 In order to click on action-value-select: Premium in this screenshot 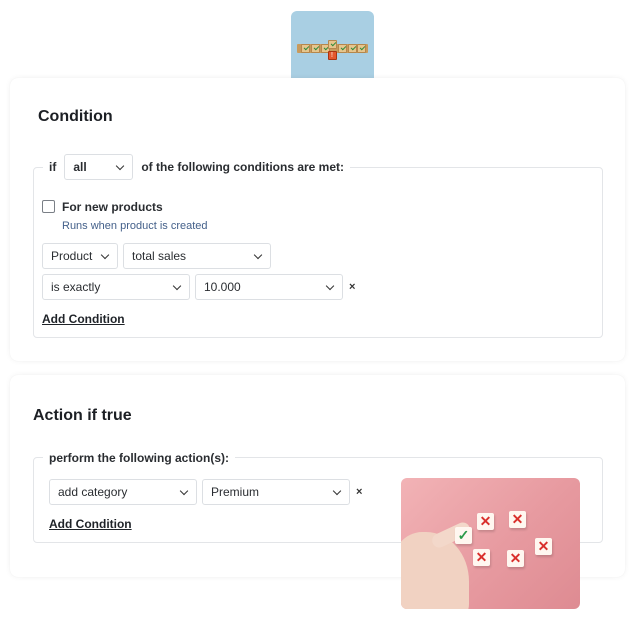, I will do `click(276, 492)`.